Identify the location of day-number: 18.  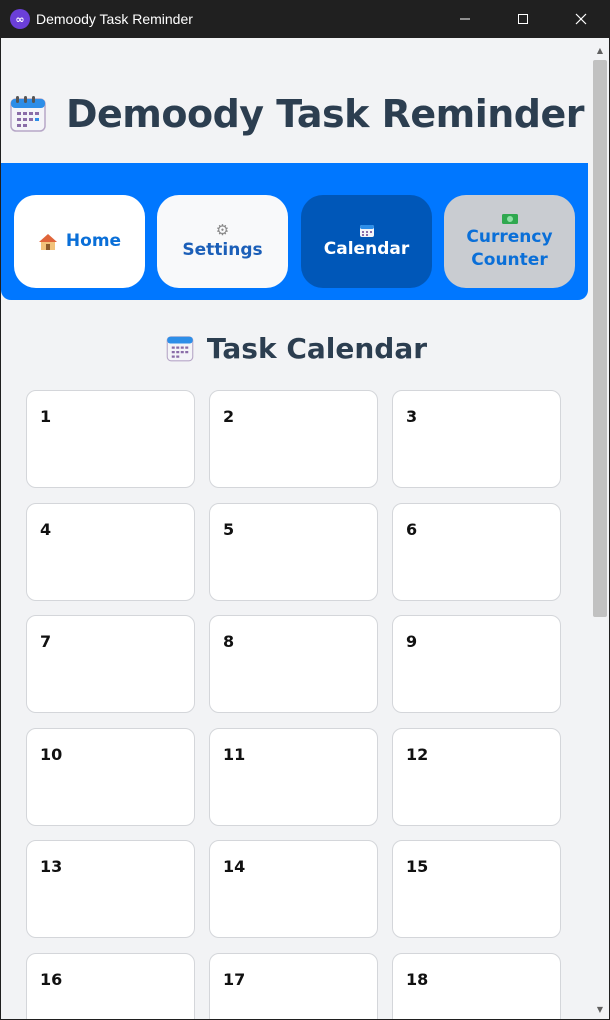
(417, 979).